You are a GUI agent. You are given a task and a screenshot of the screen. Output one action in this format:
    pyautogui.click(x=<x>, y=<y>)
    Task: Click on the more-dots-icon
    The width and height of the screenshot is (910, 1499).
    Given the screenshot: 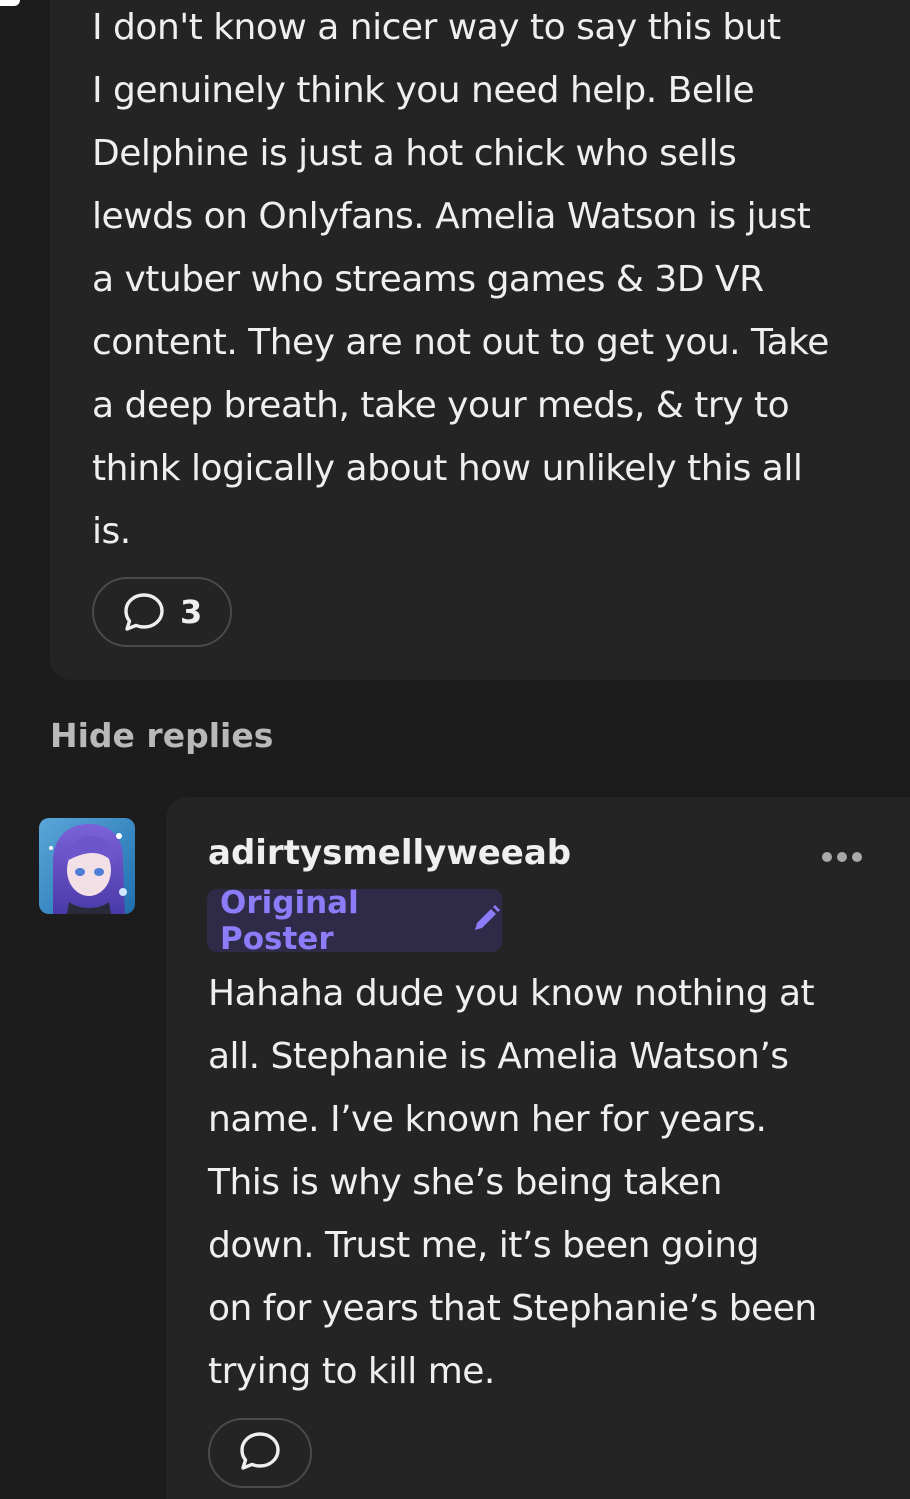 What is the action you would take?
    pyautogui.click(x=842, y=857)
    